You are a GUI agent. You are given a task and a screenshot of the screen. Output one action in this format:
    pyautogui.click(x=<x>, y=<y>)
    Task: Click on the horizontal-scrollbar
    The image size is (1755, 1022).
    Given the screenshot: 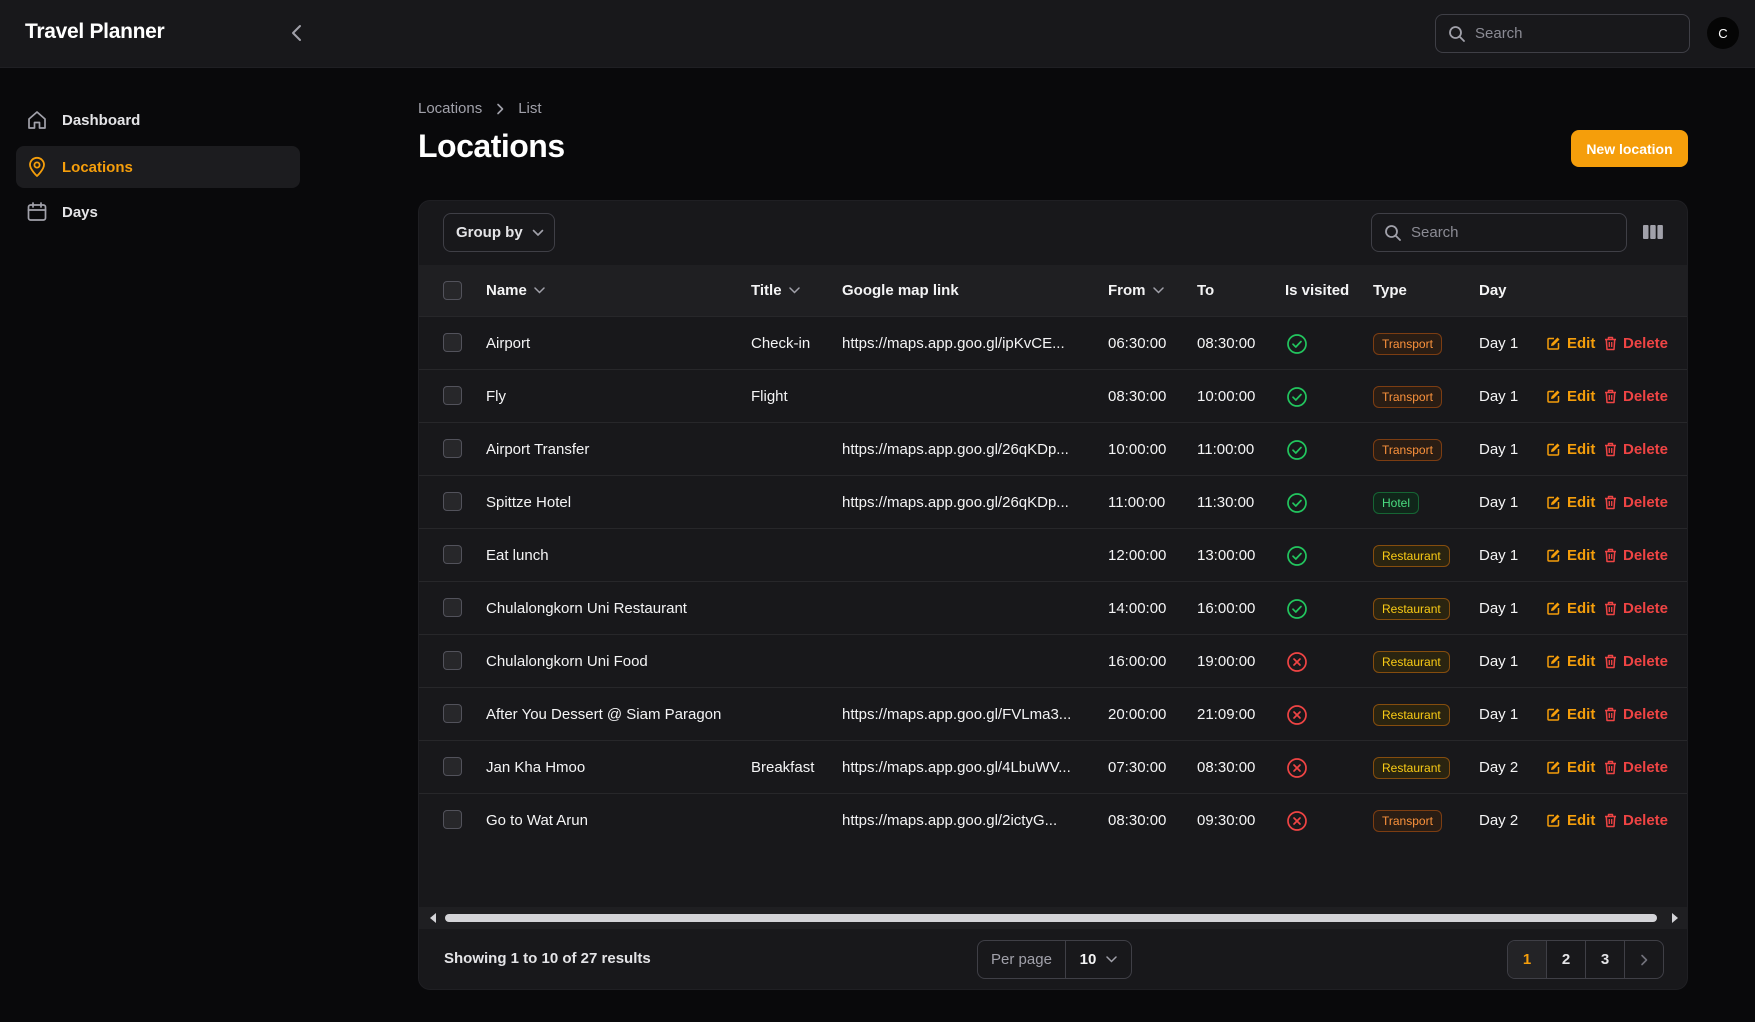 What is the action you would take?
    pyautogui.click(x=1053, y=918)
    